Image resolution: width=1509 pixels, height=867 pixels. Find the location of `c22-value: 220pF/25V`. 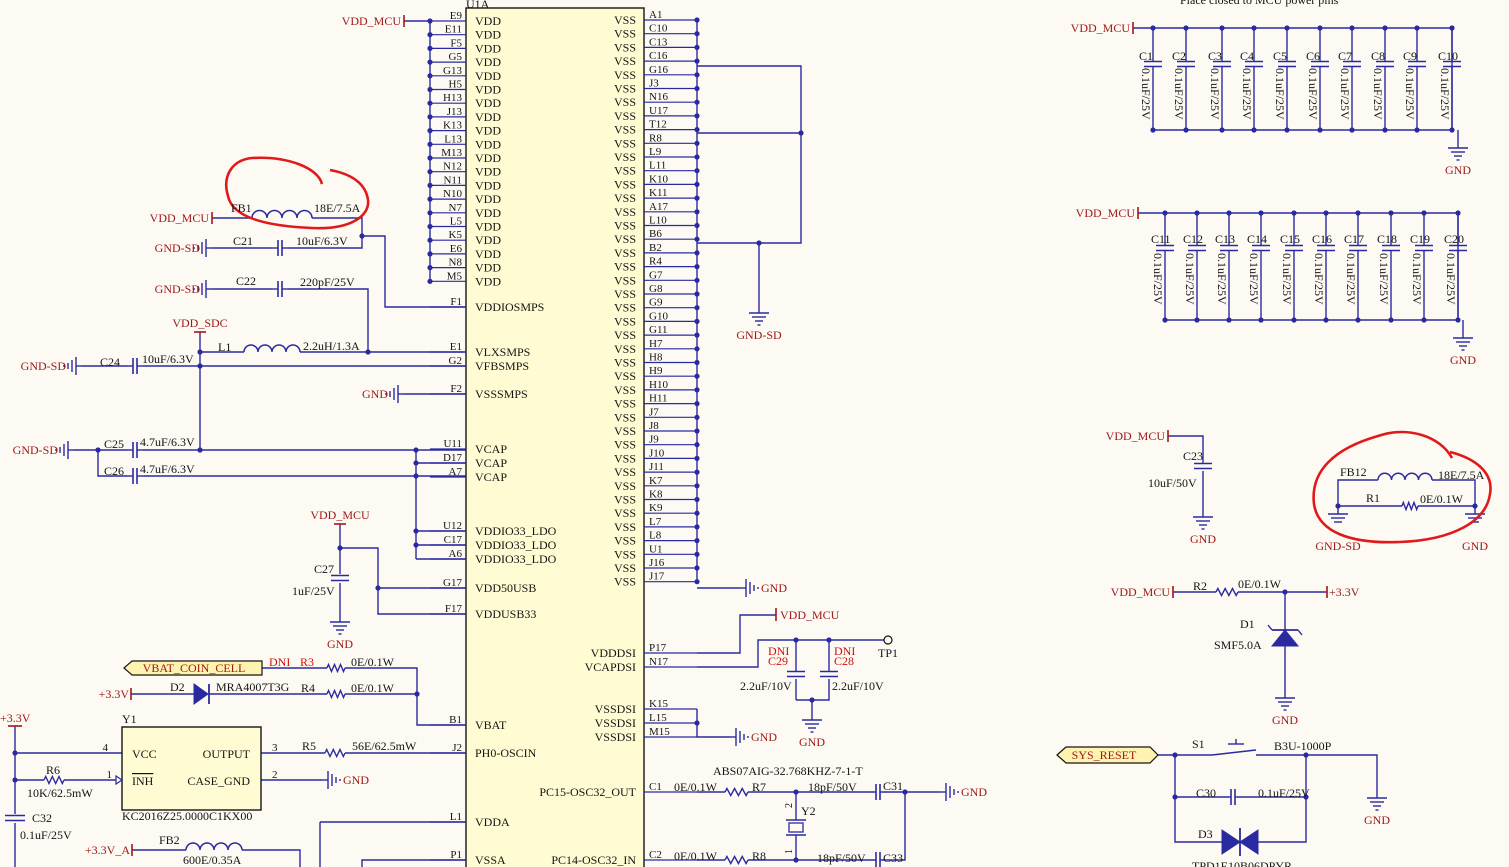

c22-value: 220pF/25V is located at coordinates (327, 282).